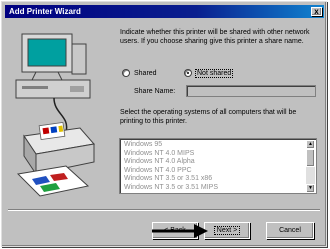  Describe the element at coordinates (164, 210) in the screenshot. I see `button-divider` at that location.